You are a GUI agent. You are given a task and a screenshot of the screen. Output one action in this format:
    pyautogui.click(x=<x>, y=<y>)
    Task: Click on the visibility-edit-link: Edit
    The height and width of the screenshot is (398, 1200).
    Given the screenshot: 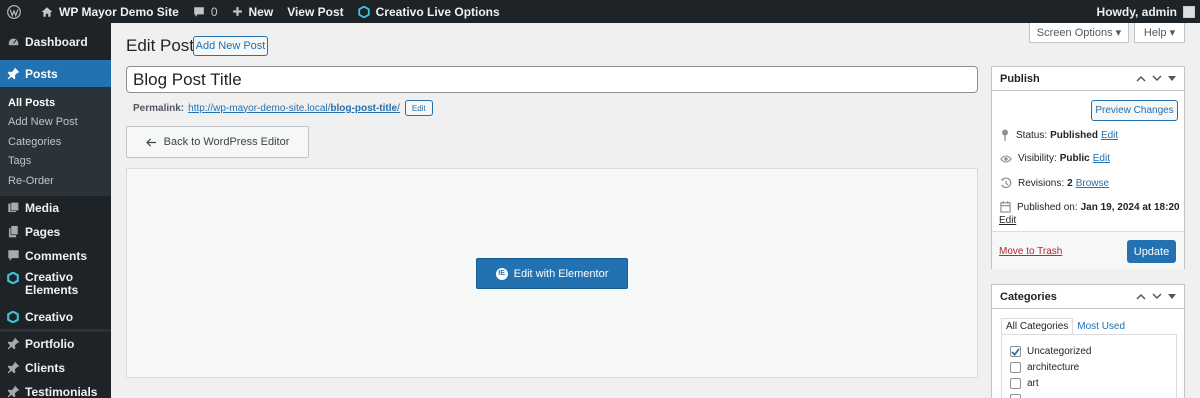 What is the action you would take?
    pyautogui.click(x=1101, y=158)
    